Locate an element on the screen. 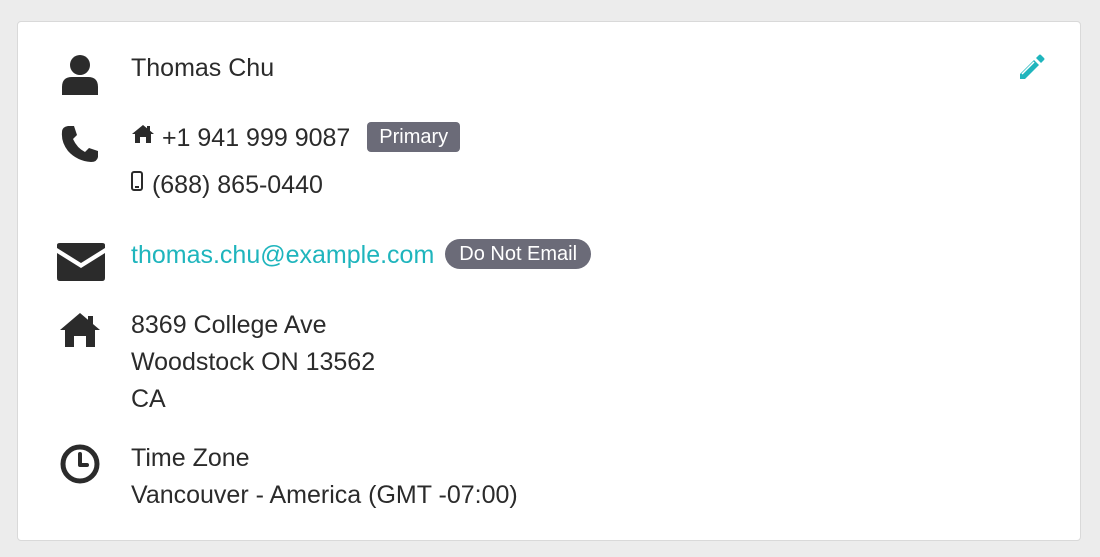  phone-row-primary: +1 941 999 9087 Primary is located at coordinates (296, 138).